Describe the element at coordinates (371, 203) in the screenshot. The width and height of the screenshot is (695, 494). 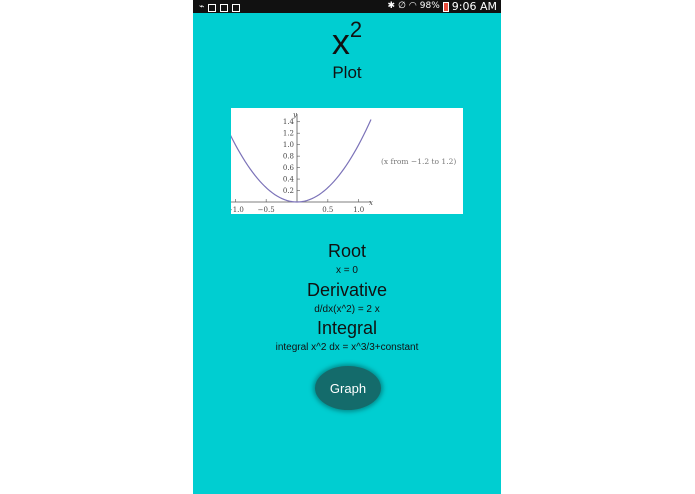
I see `x-axis-label: x` at that location.